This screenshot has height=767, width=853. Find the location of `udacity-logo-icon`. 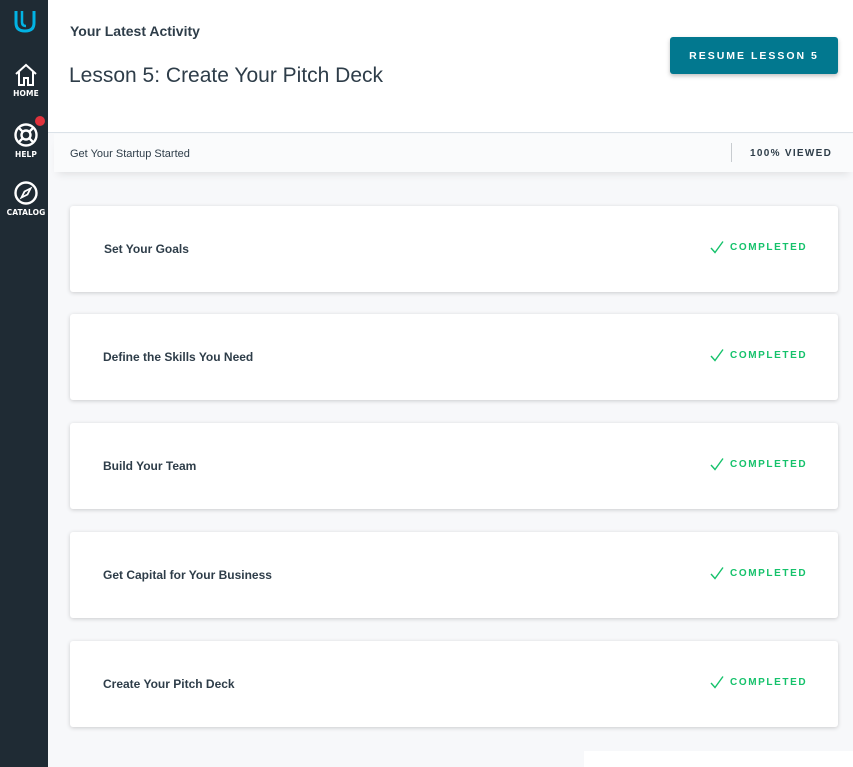

udacity-logo-icon is located at coordinates (25, 21).